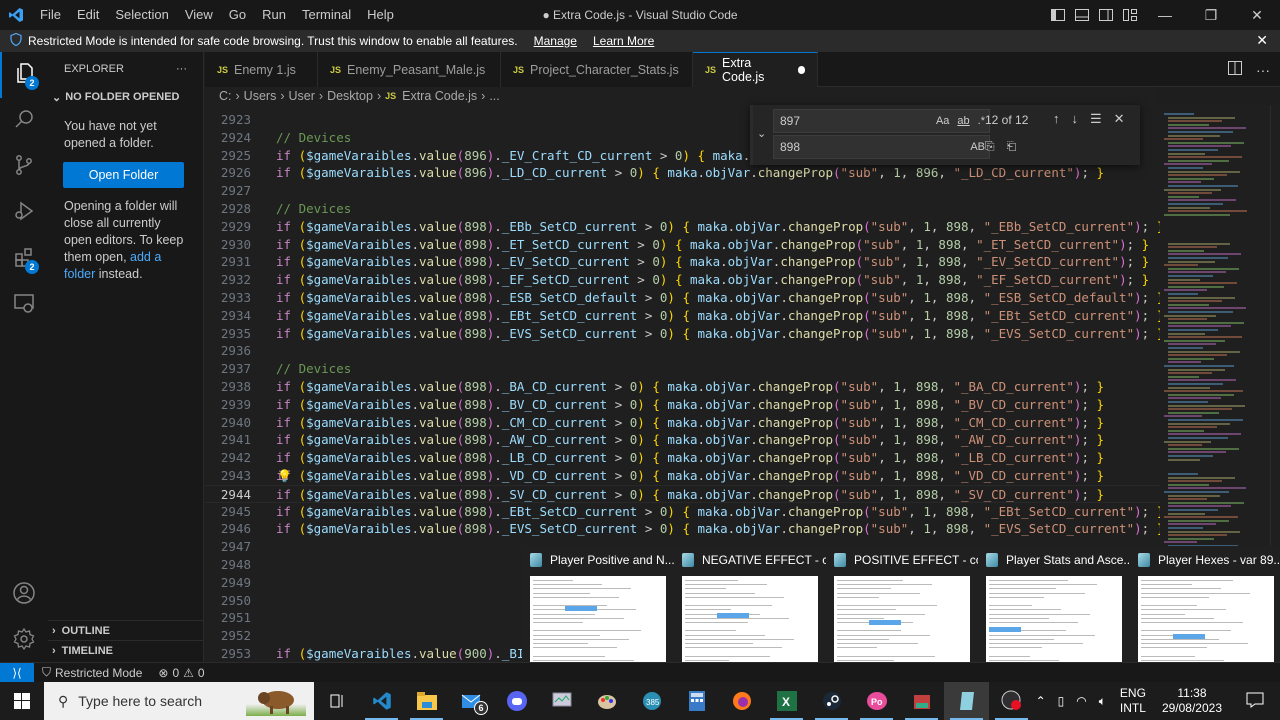  I want to click on taskbar-game-icon, so click(921, 701).